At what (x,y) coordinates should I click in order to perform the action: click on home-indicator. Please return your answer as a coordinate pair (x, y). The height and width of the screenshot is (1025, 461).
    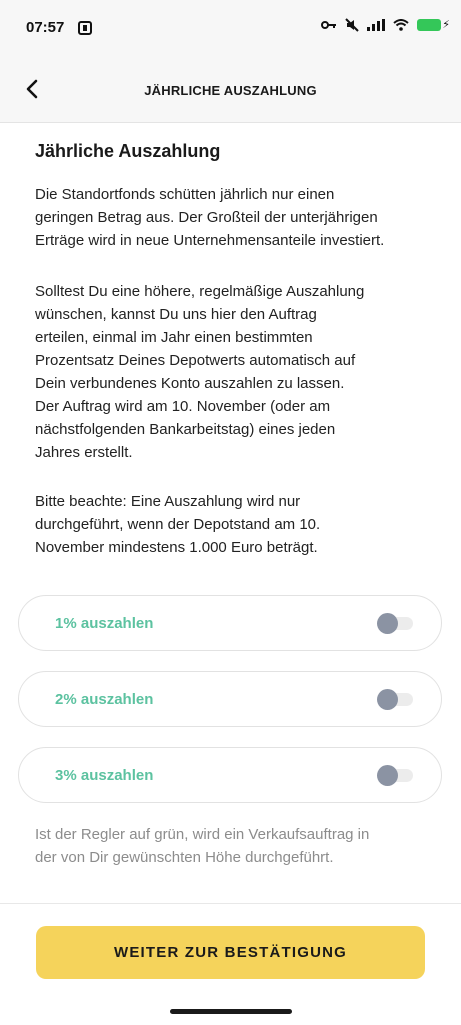
    Looking at the image, I should click on (231, 1011).